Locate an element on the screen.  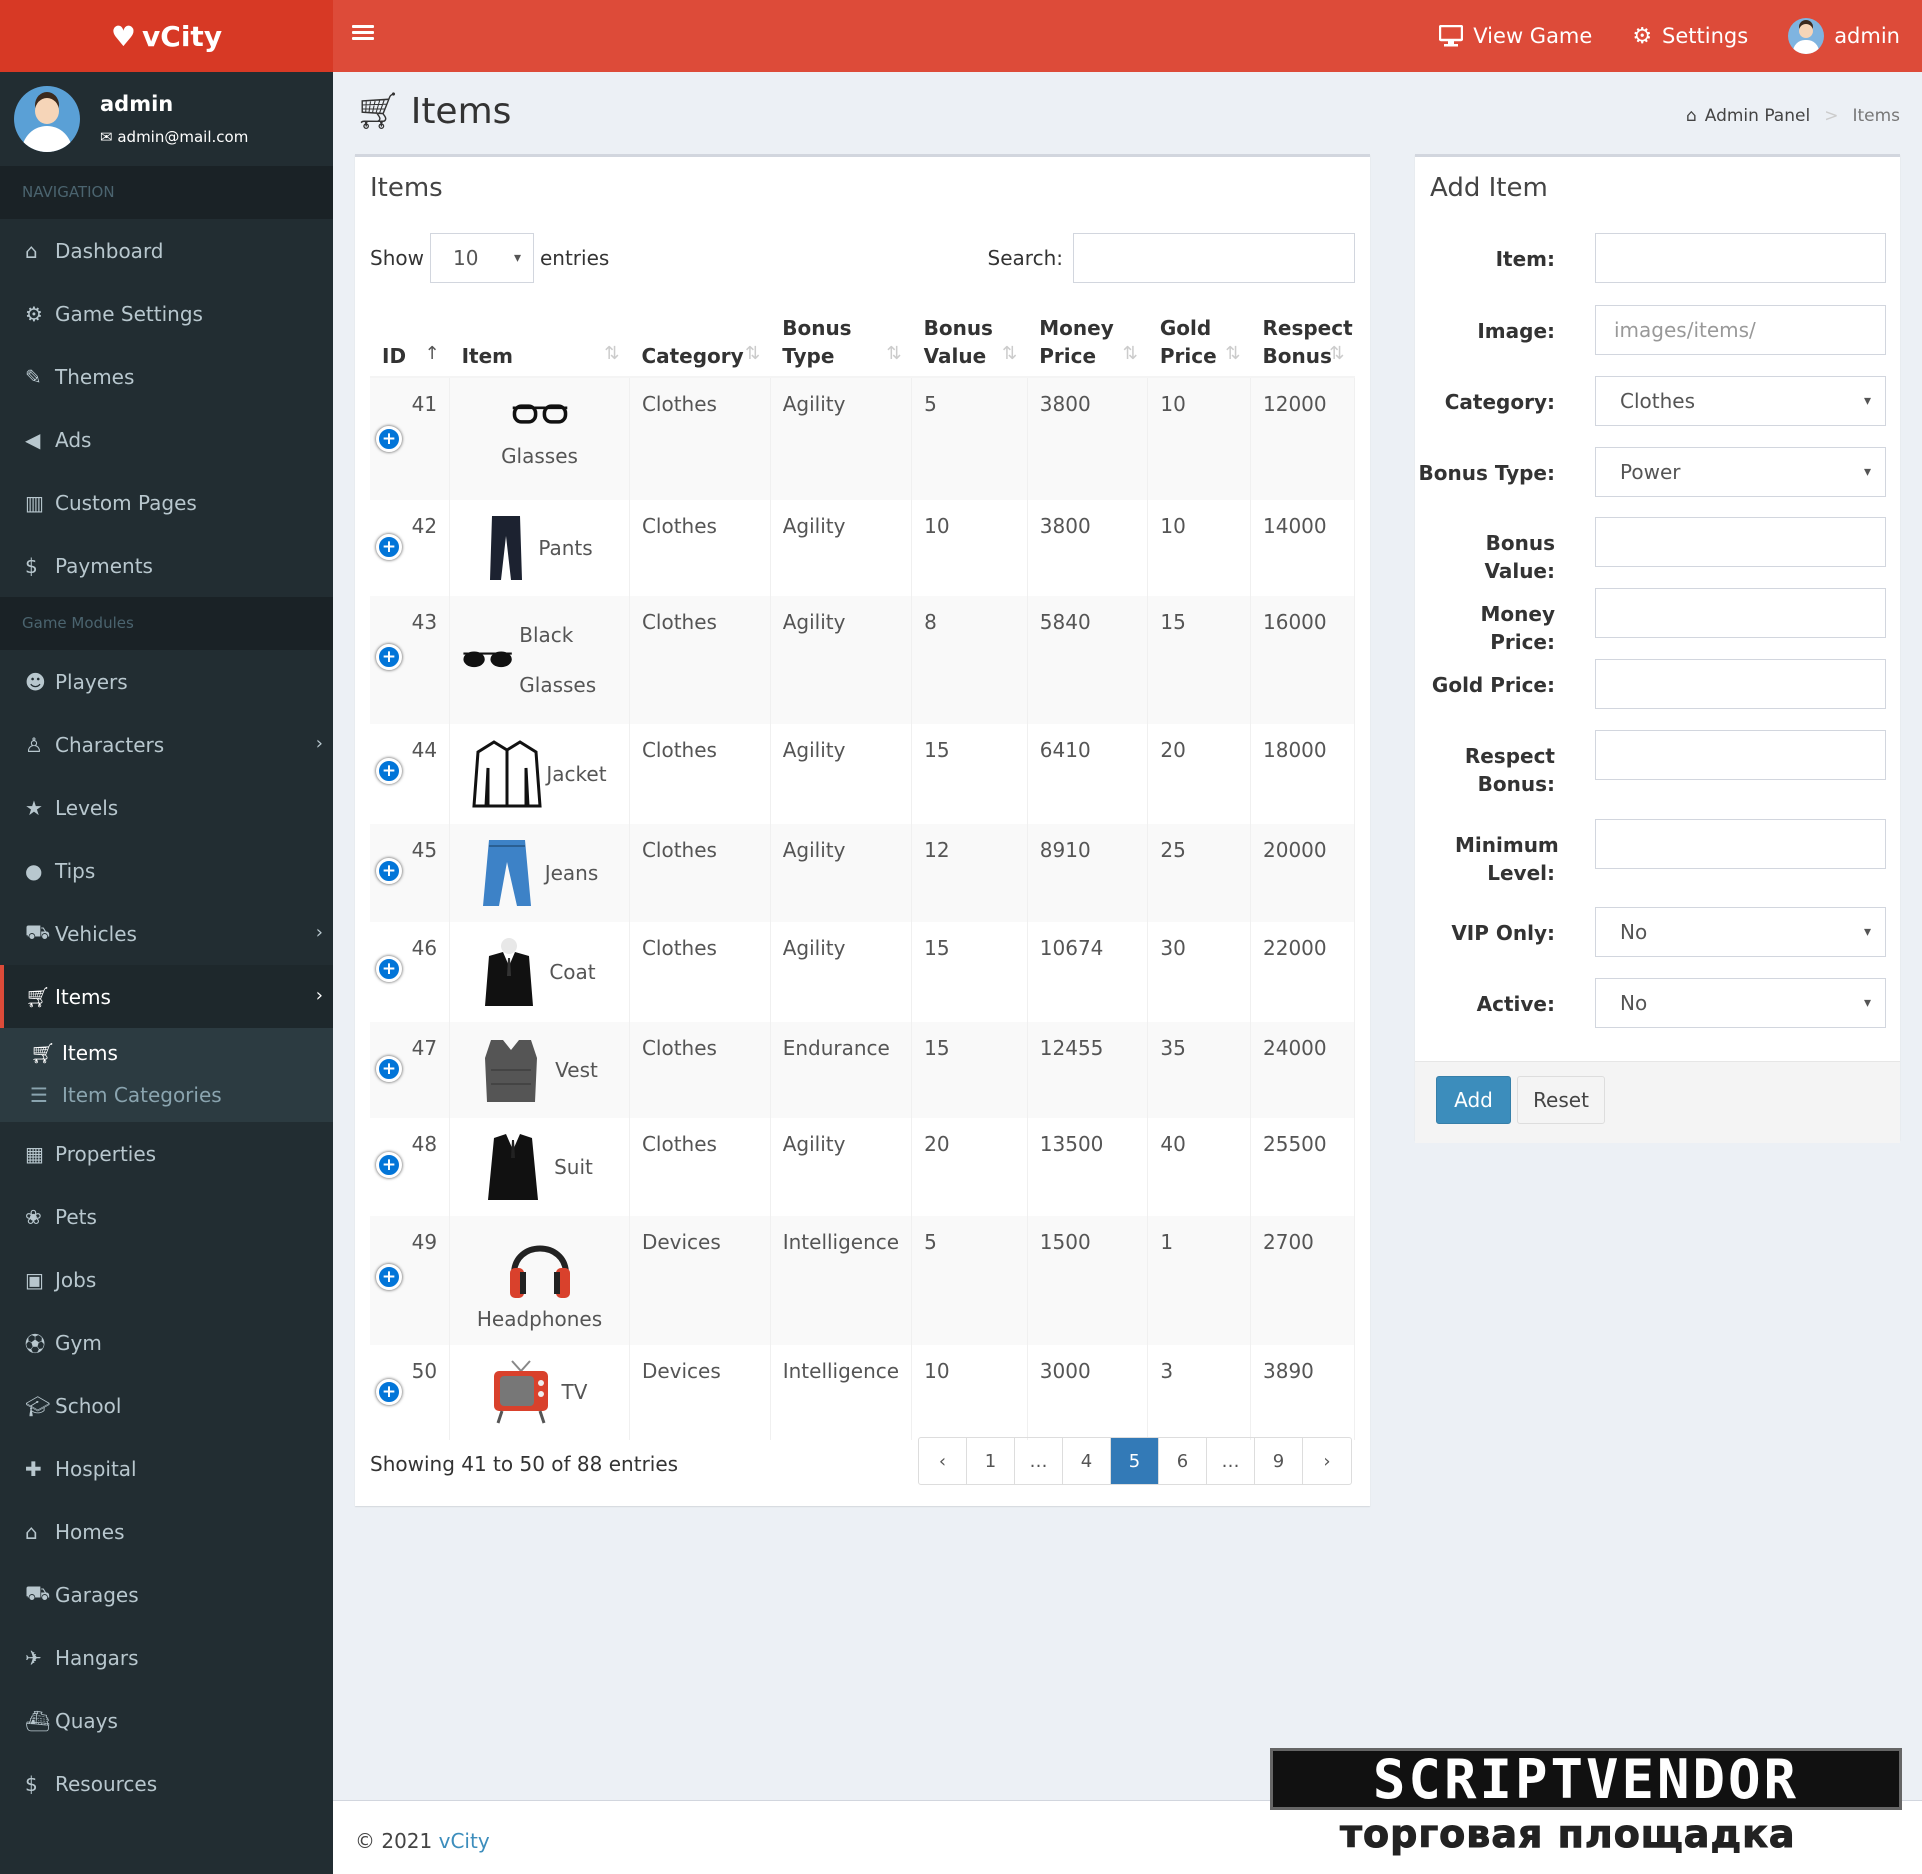
copyright-text: © 2021 is located at coordinates (394, 1841).